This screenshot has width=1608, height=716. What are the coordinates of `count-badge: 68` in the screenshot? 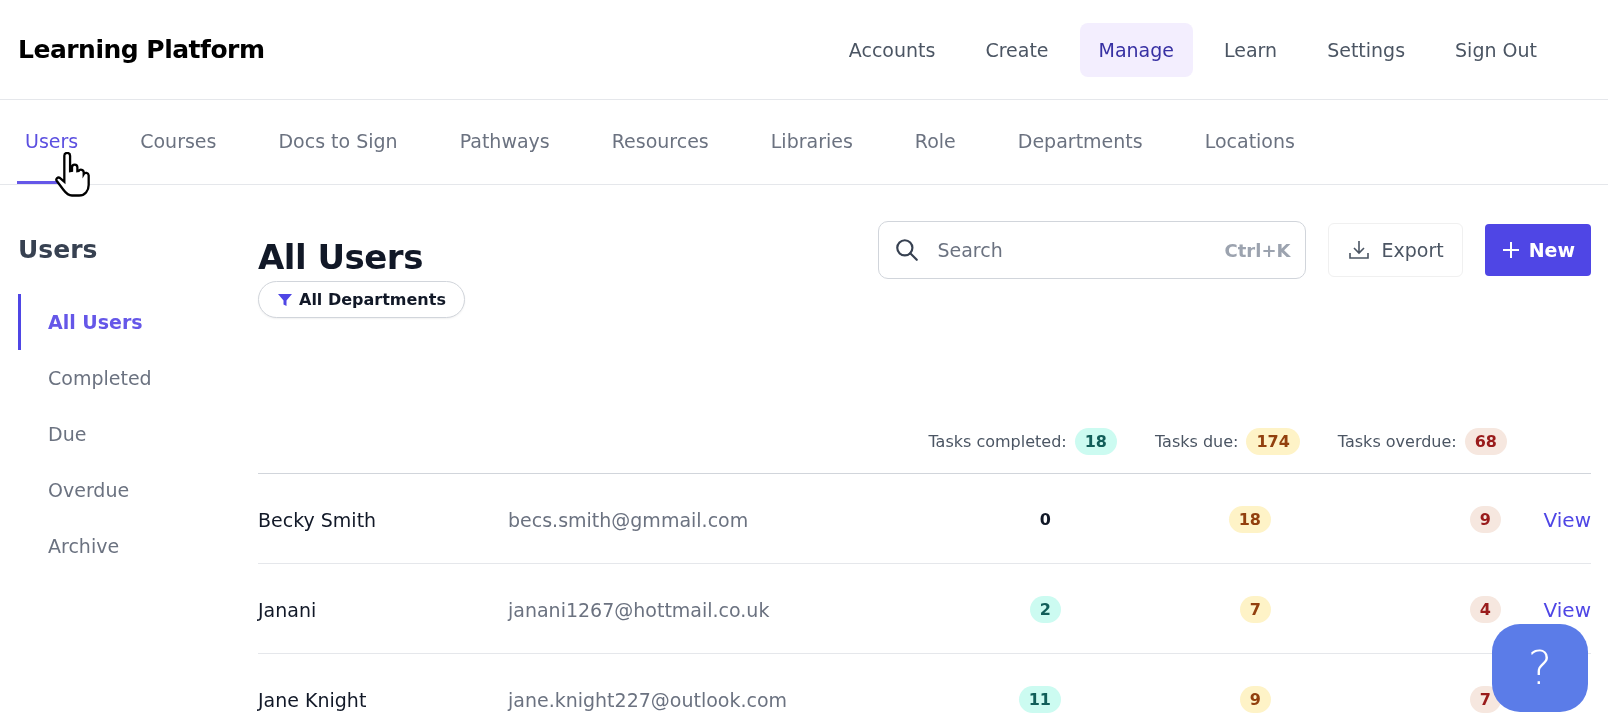 It's located at (1485, 441).